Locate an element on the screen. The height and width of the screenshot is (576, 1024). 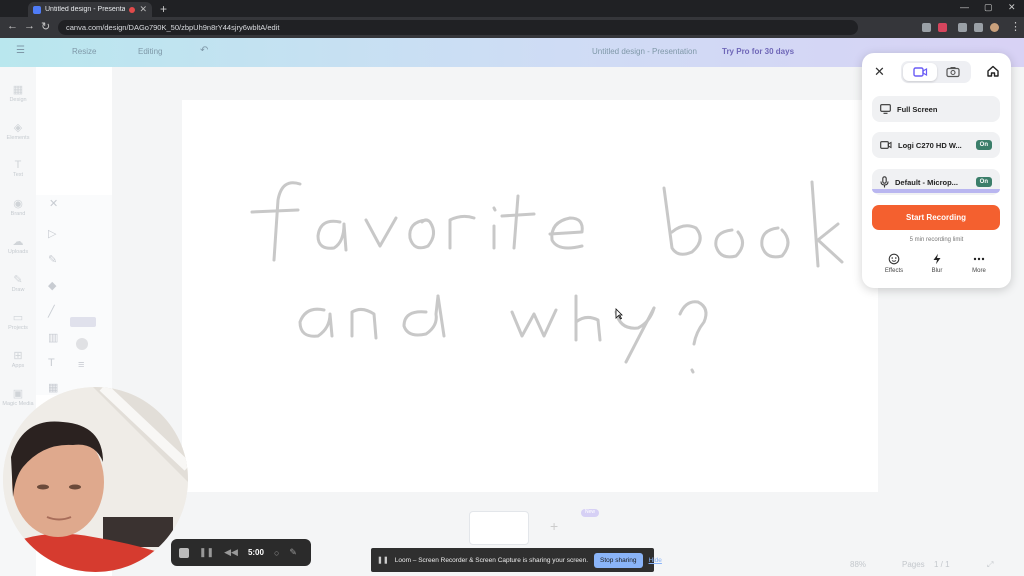
shape-tool-icon: ▥ is located at coordinates (53, 337).